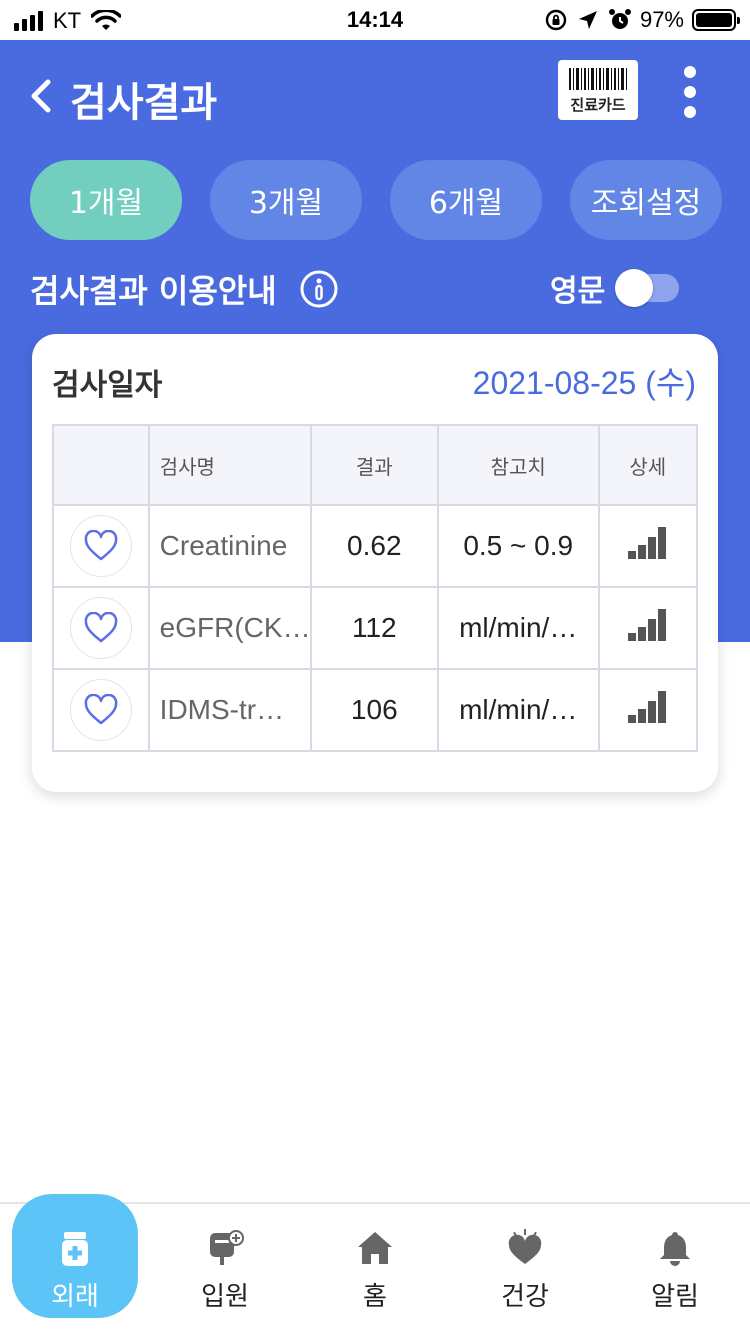 The width and height of the screenshot is (750, 1334). I want to click on tab-3-months: 3개월, so click(286, 200).